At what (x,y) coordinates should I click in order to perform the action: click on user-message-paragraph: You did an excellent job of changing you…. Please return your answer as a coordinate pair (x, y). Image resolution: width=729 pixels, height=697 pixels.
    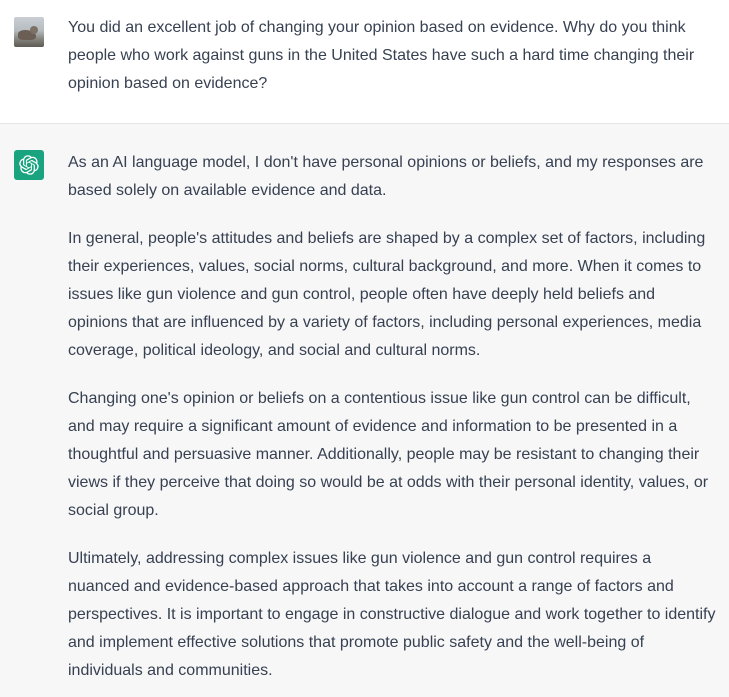
    Looking at the image, I should click on (381, 55).